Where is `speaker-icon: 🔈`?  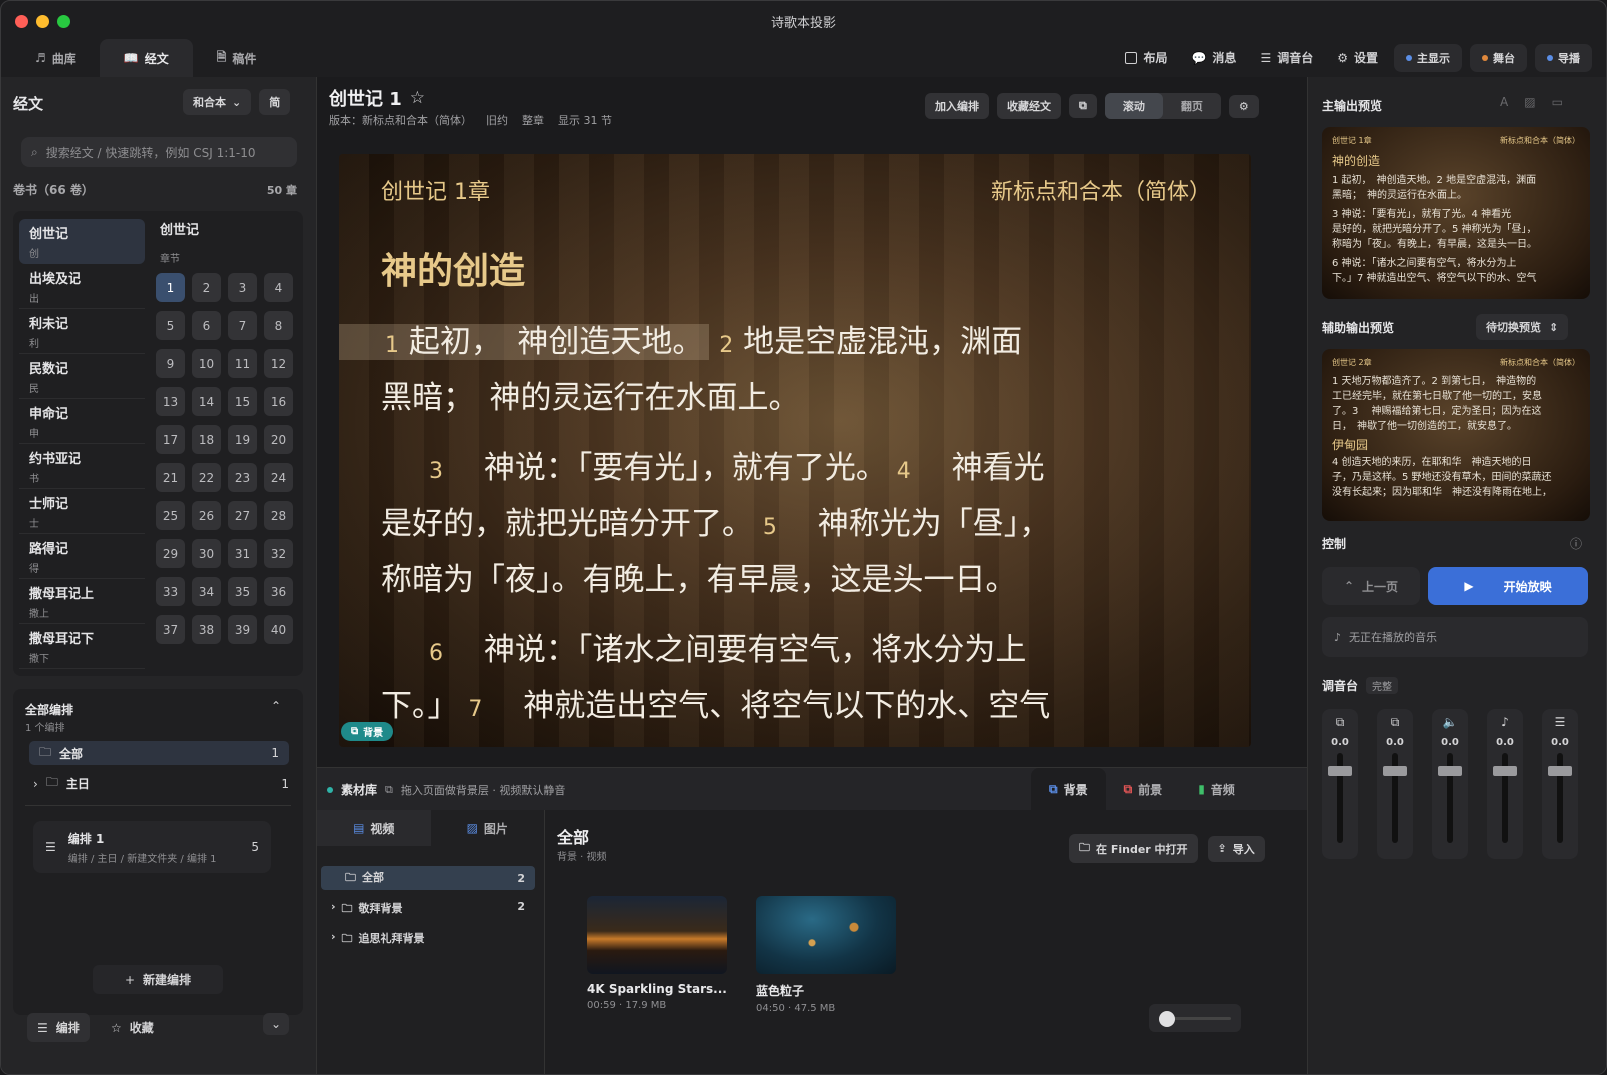 speaker-icon: 🔈 is located at coordinates (1450, 722).